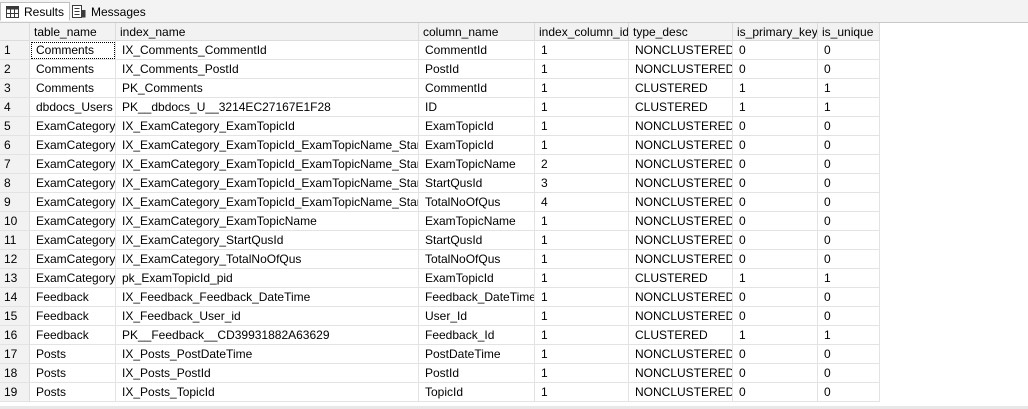  Describe the element at coordinates (15, 278) in the screenshot. I see `row-number-cell: 13` at that location.